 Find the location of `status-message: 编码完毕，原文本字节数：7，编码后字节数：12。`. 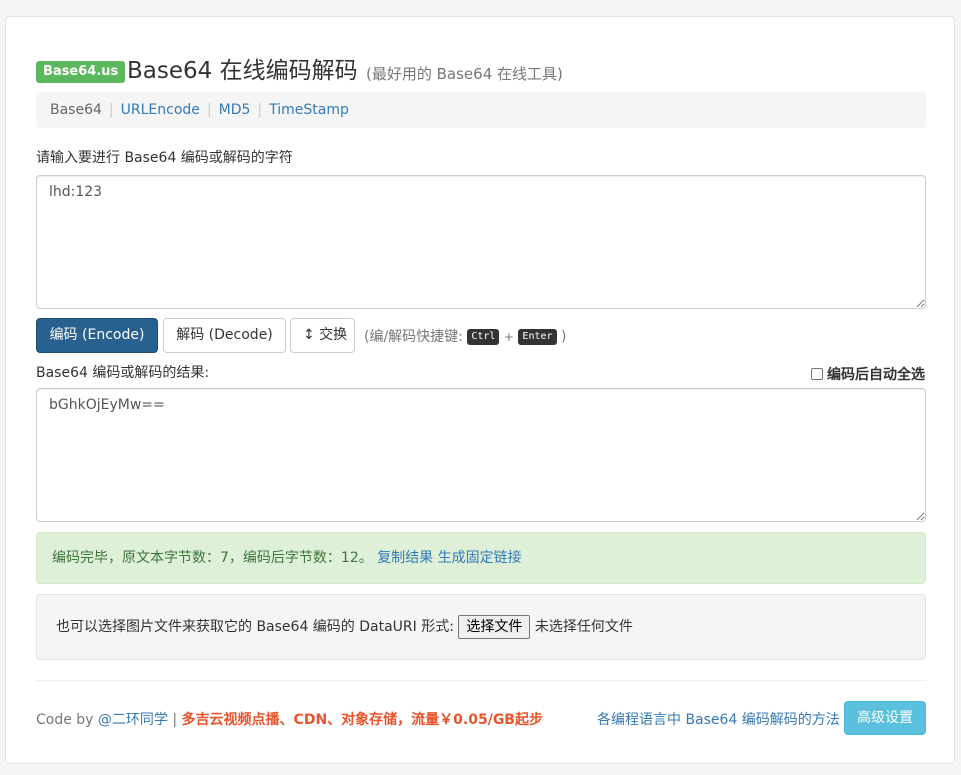

status-message: 编码完毕，原文本字节数：7，编码后字节数：12。 is located at coordinates (212, 558).